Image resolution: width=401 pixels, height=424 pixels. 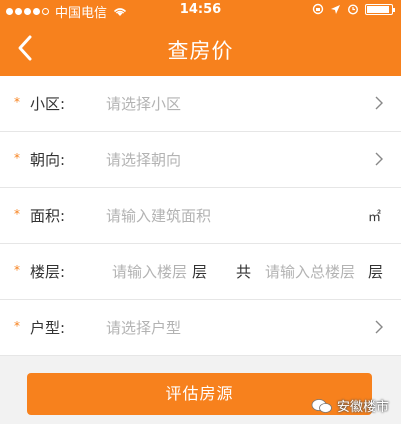 I want to click on watermark: 安徽楼市, so click(x=350, y=405).